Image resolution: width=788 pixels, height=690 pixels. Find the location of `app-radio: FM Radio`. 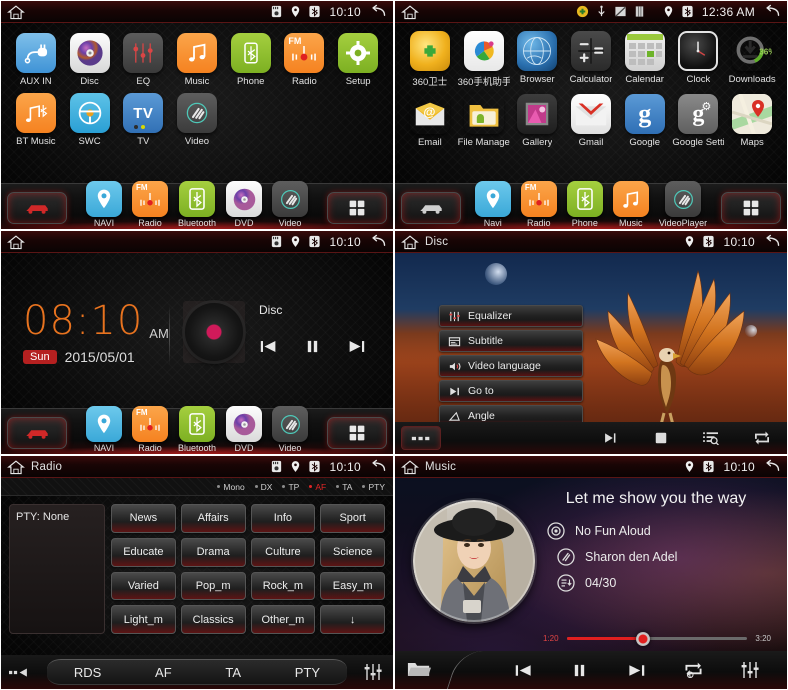

app-radio: FM Radio is located at coordinates (305, 60).